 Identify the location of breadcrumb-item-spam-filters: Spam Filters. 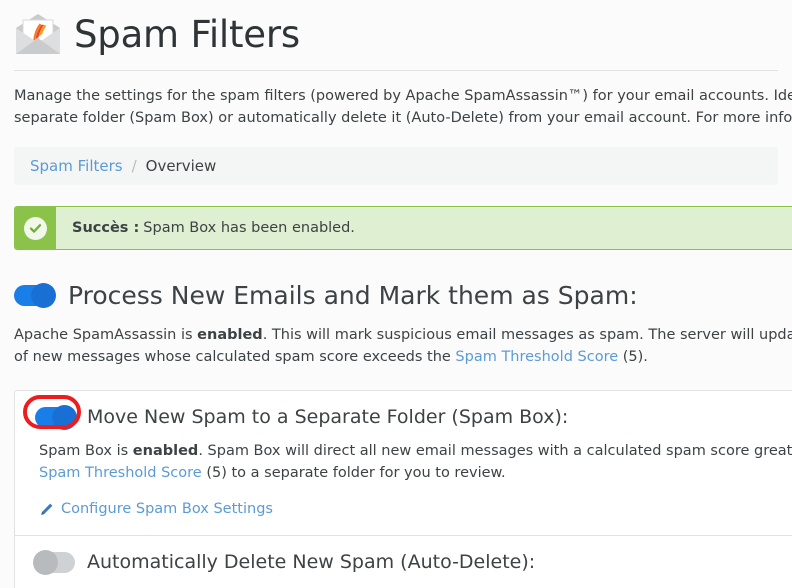
(76, 166).